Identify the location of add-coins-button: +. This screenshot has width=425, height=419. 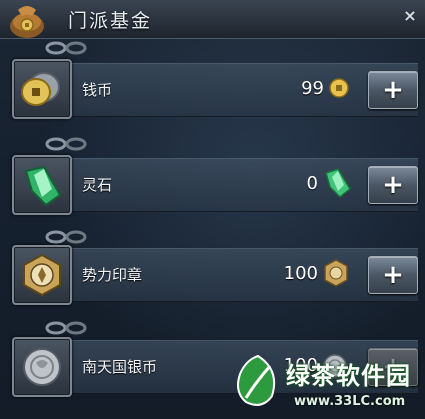
(393, 90).